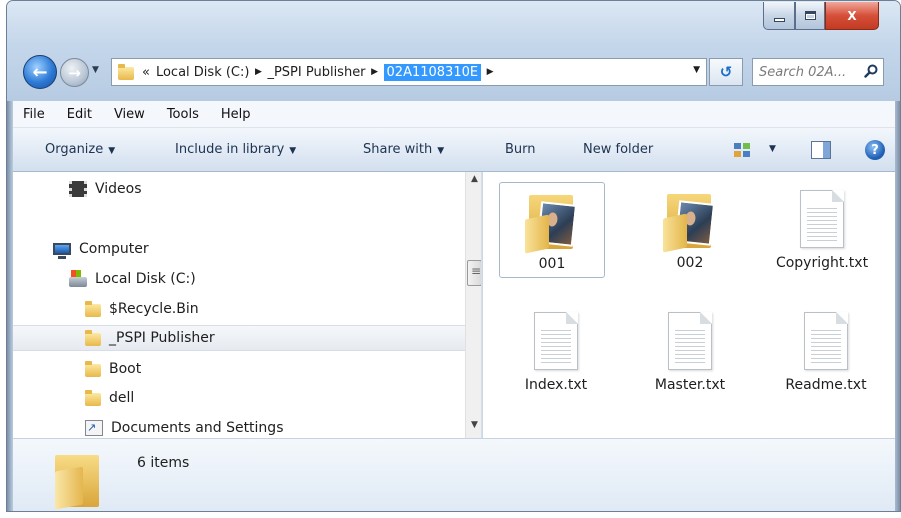 Image resolution: width=901 pixels, height=518 pixels. I want to click on file-item-002: 002, so click(690, 227).